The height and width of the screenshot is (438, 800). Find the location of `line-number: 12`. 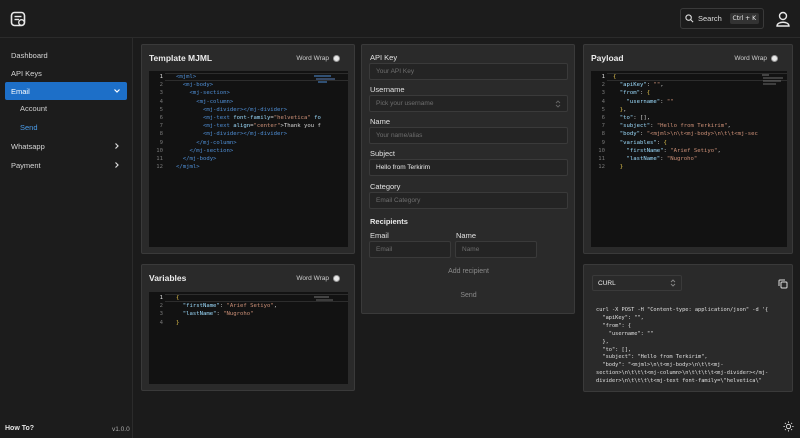

line-number: 12 is located at coordinates (159, 167).